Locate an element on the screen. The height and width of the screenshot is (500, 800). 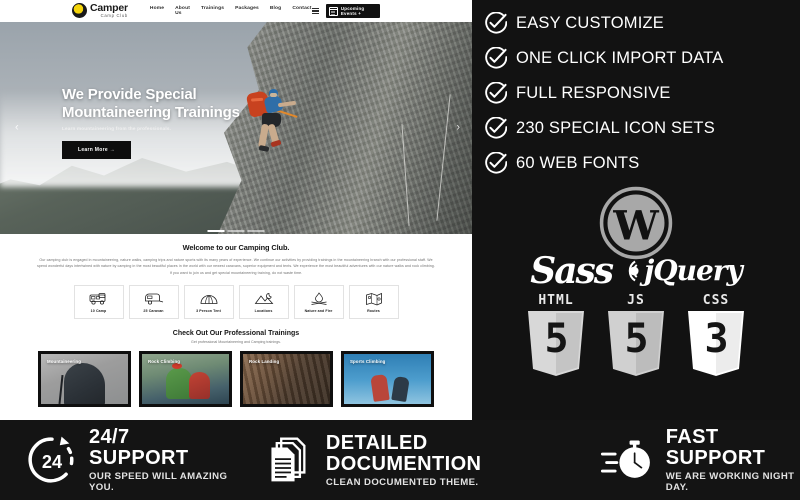
feature-label: FULL RESPONSIVE is located at coordinates (593, 93).